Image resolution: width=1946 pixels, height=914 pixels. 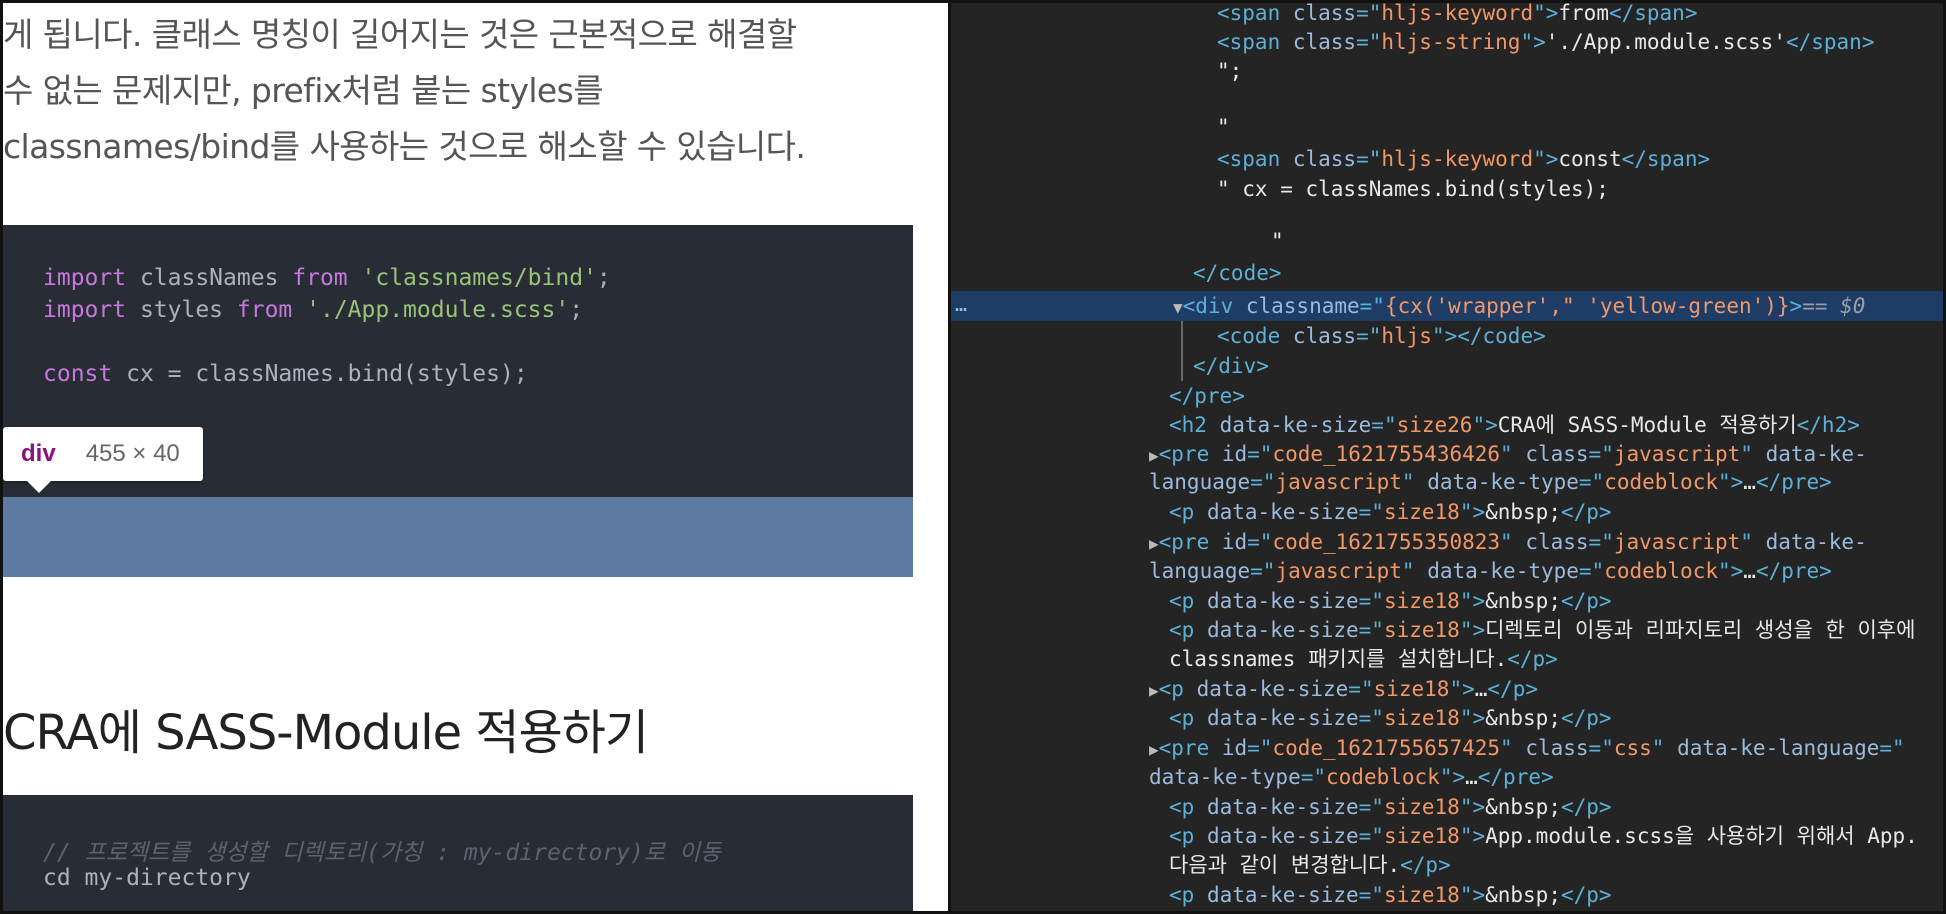 I want to click on dom-node-continued: 다음과 같이 변경합니다.</p>, so click(x=1310, y=865).